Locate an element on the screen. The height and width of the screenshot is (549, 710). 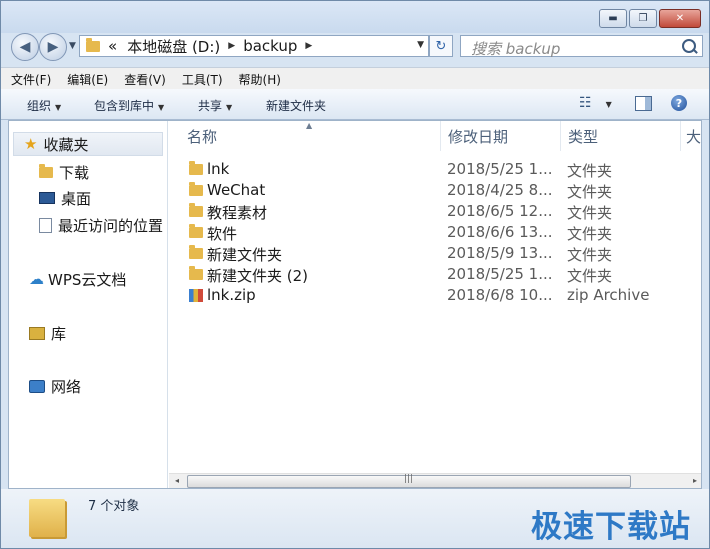
scrollbar-thumb: ||| is located at coordinates (409, 481).